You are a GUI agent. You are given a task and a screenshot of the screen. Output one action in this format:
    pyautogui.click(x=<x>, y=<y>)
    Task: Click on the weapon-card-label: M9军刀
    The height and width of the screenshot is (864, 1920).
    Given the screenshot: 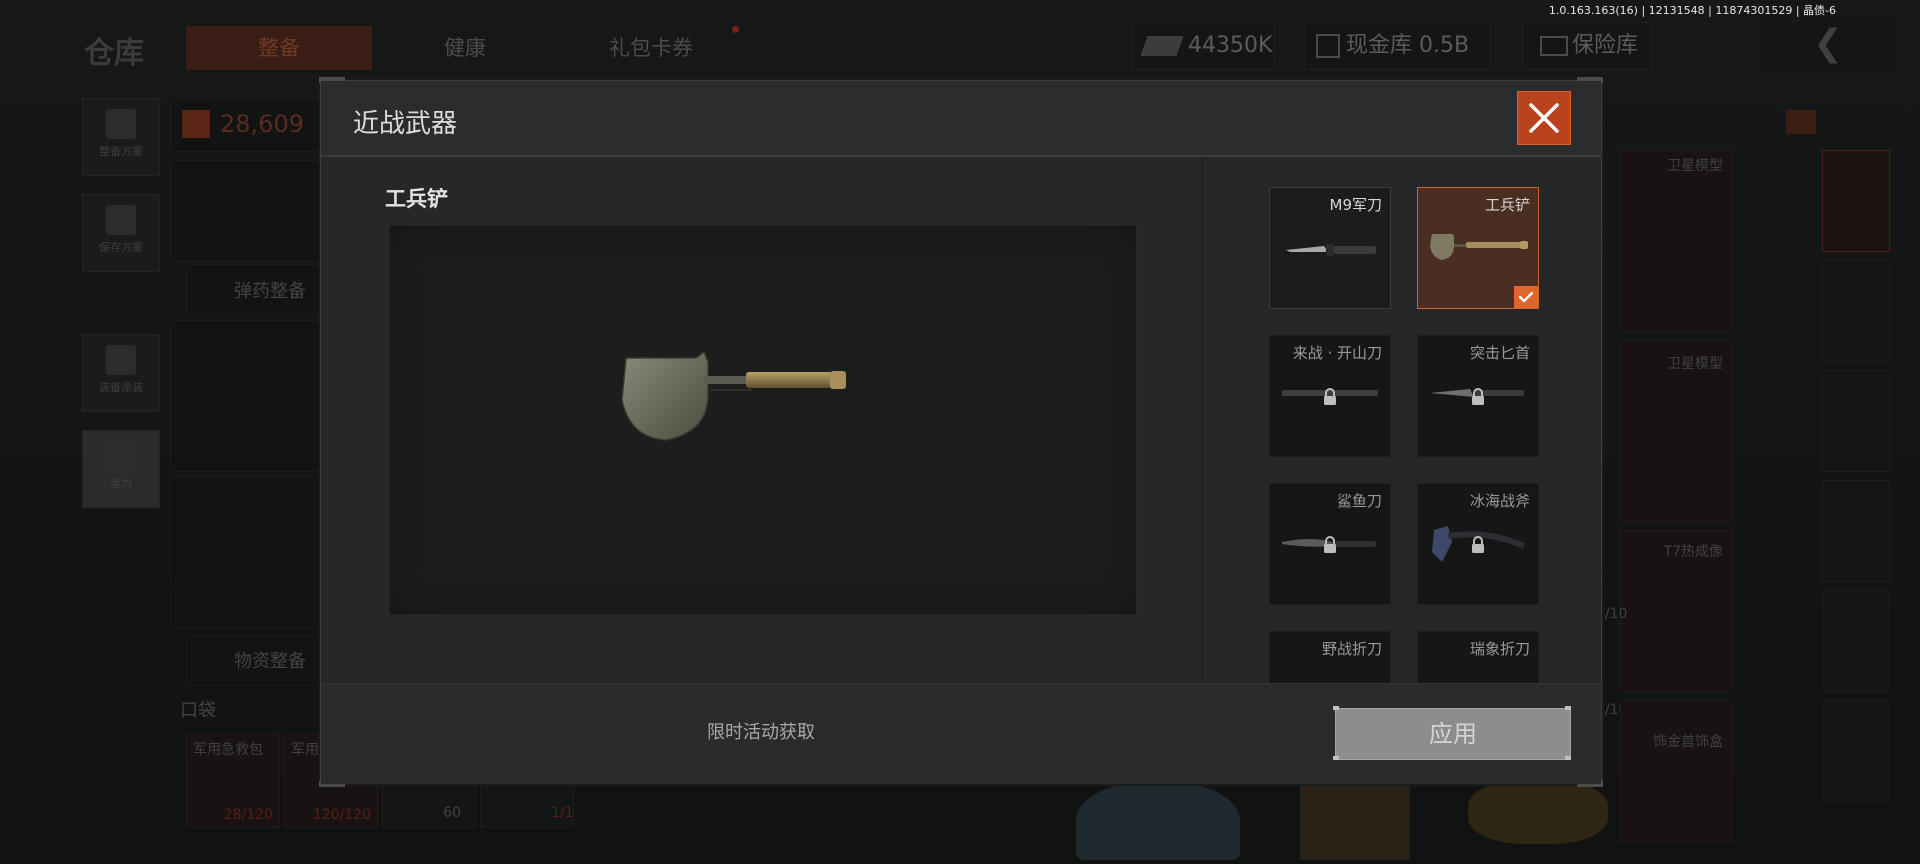 What is the action you would take?
    pyautogui.click(x=1356, y=205)
    